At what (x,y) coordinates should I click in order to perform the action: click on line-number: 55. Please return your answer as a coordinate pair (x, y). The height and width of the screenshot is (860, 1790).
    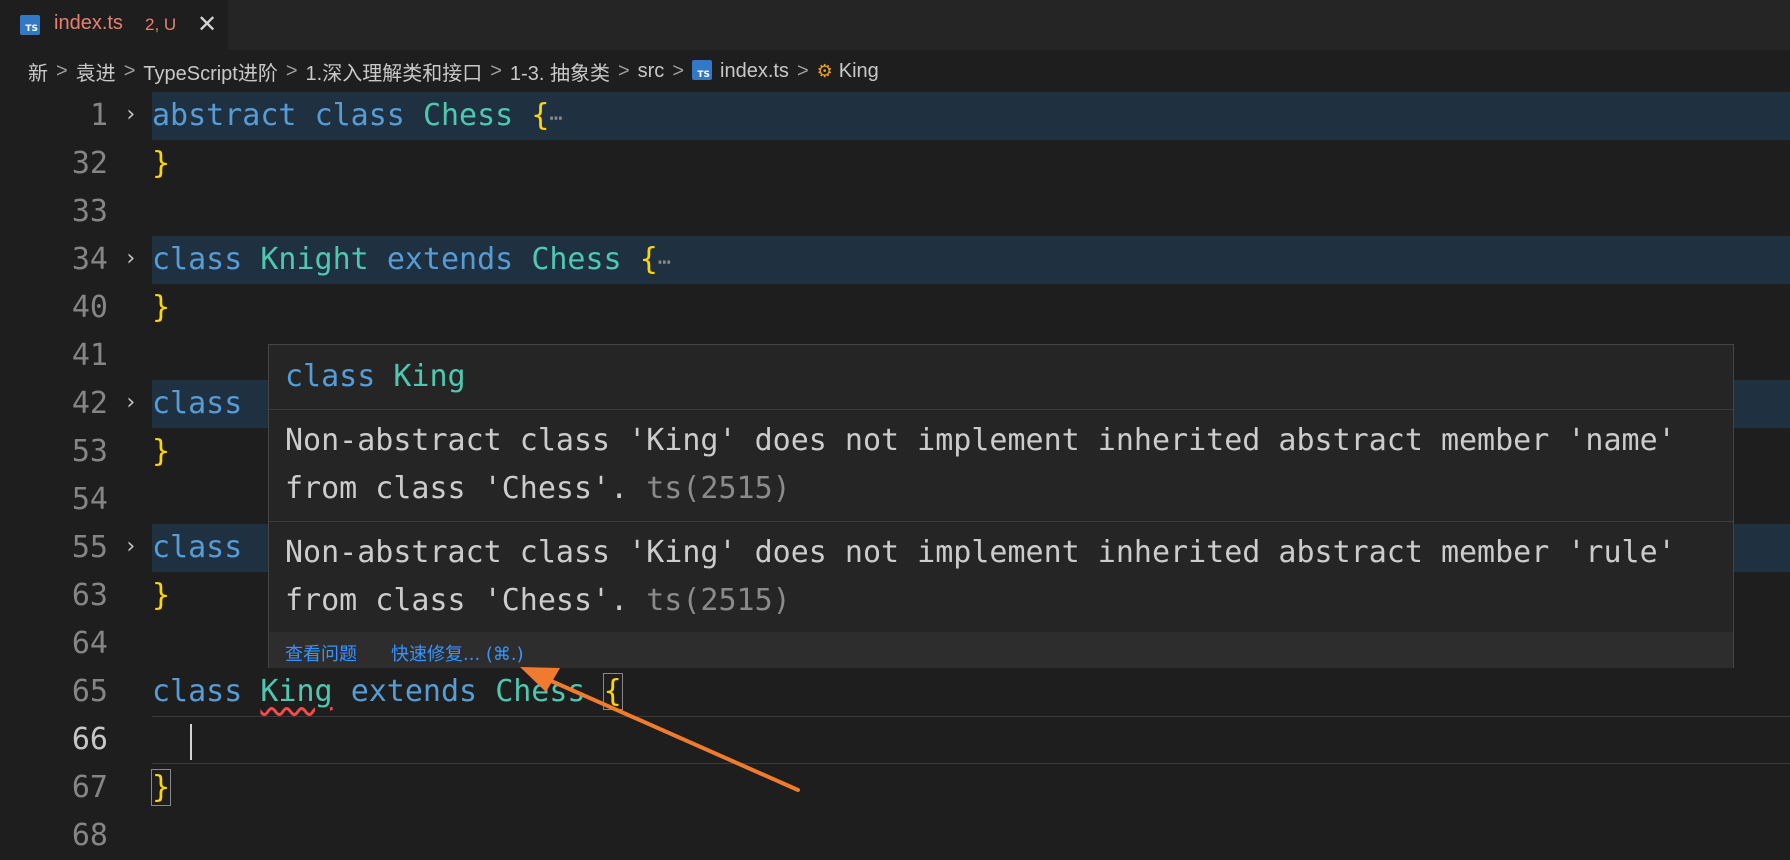
    Looking at the image, I should click on (89, 547).